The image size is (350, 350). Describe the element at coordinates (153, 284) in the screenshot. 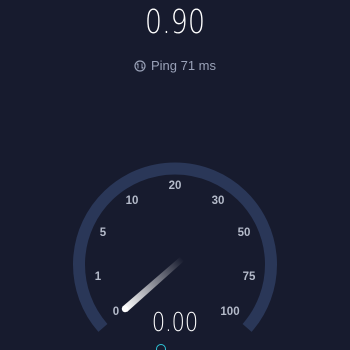

I see `gauge-needle` at that location.